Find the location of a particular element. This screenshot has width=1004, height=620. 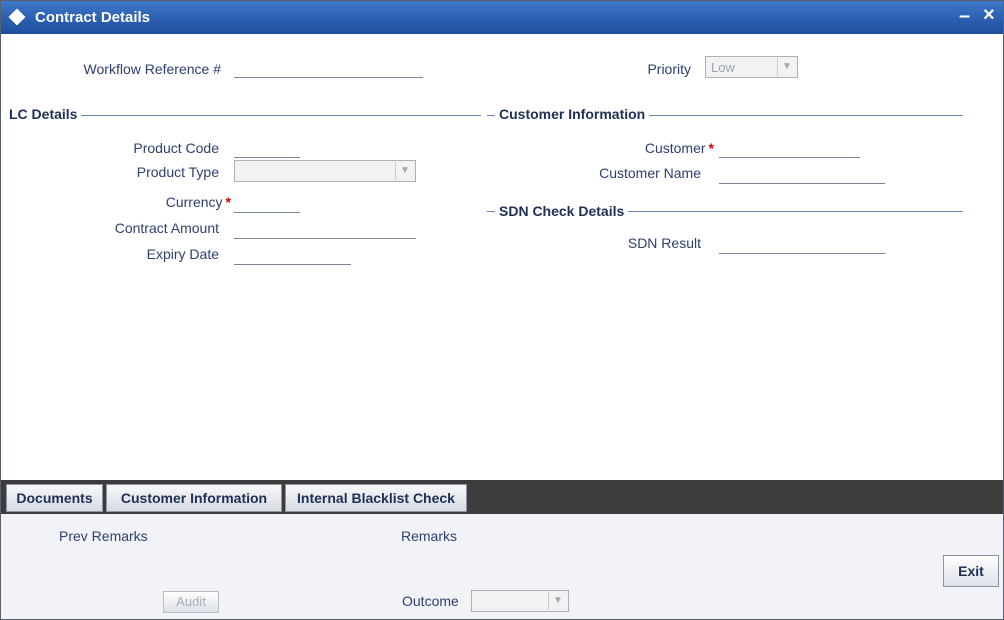

exit-button: Exit is located at coordinates (971, 571).